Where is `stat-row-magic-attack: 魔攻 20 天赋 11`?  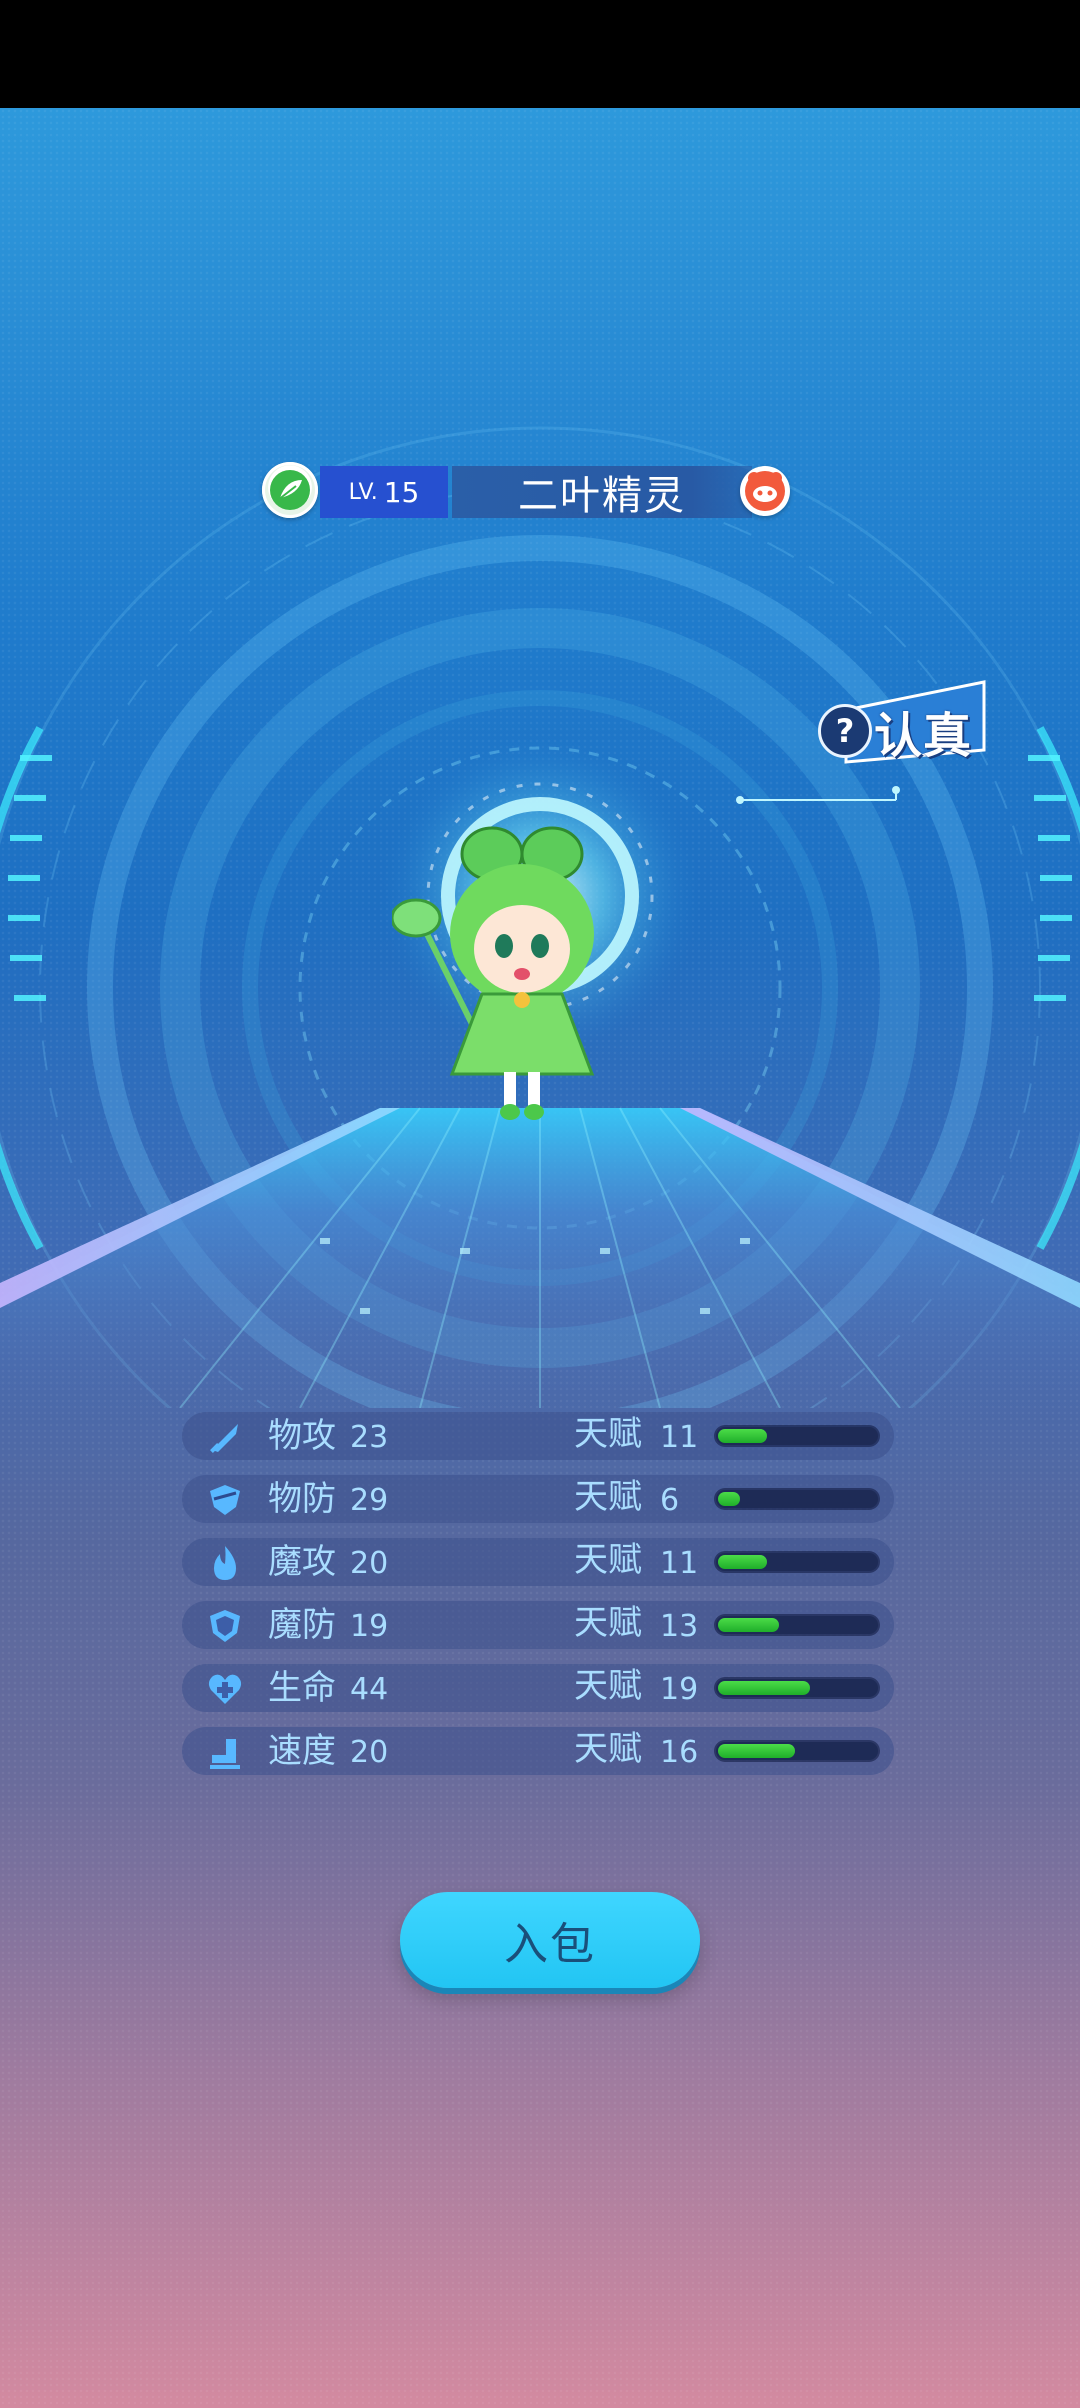 stat-row-magic-attack: 魔攻 20 天赋 11 is located at coordinates (538, 1562).